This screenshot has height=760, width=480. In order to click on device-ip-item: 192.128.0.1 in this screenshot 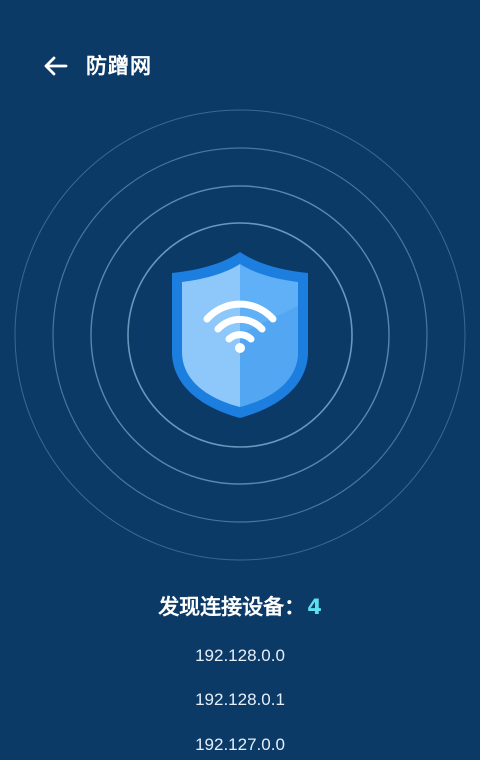, I will do `click(240, 700)`.